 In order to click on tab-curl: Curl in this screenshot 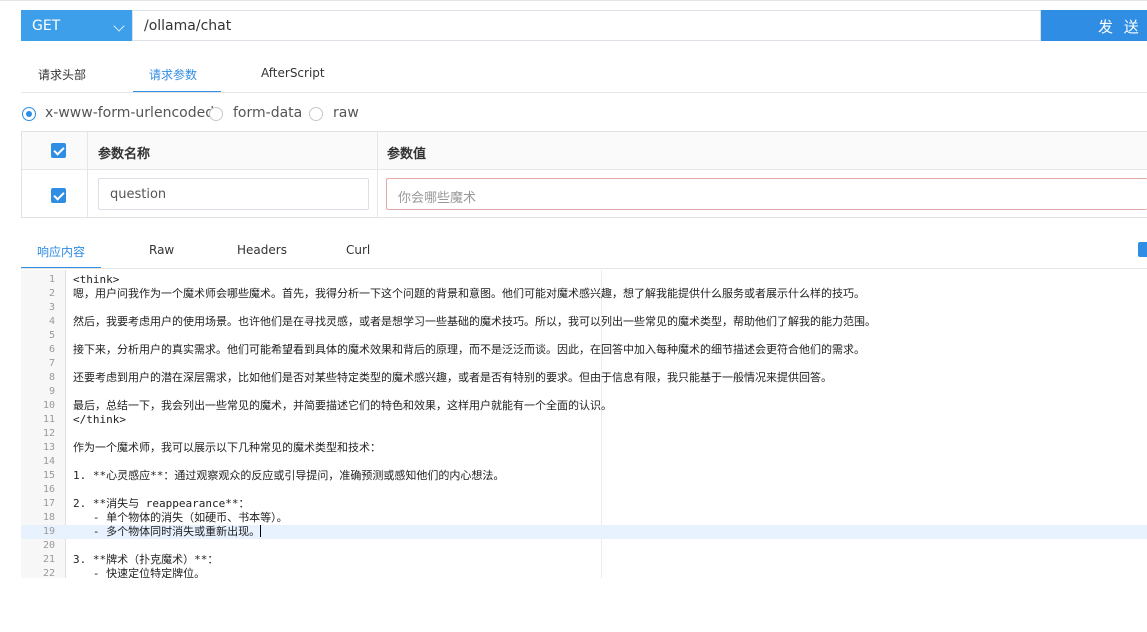, I will do `click(358, 250)`.